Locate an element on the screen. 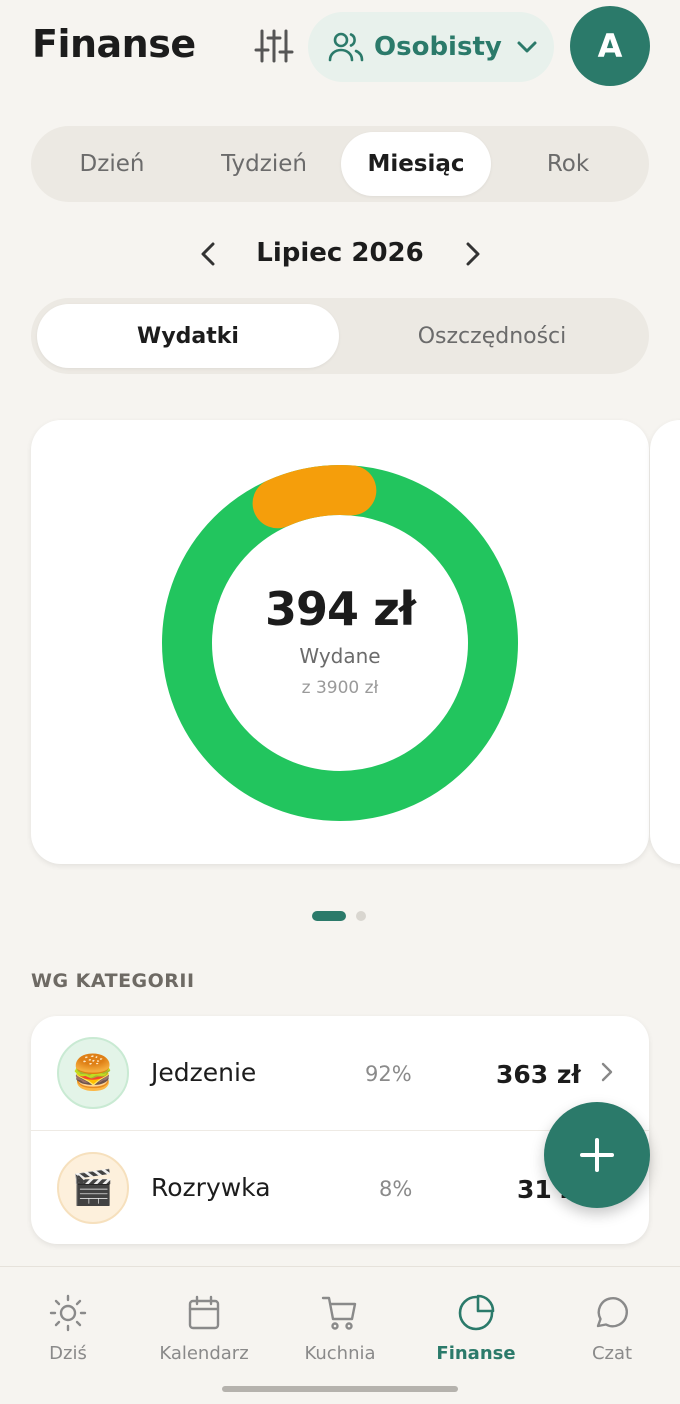 The width and height of the screenshot is (680, 1404). tab-month: Miesiąc is located at coordinates (416, 164).